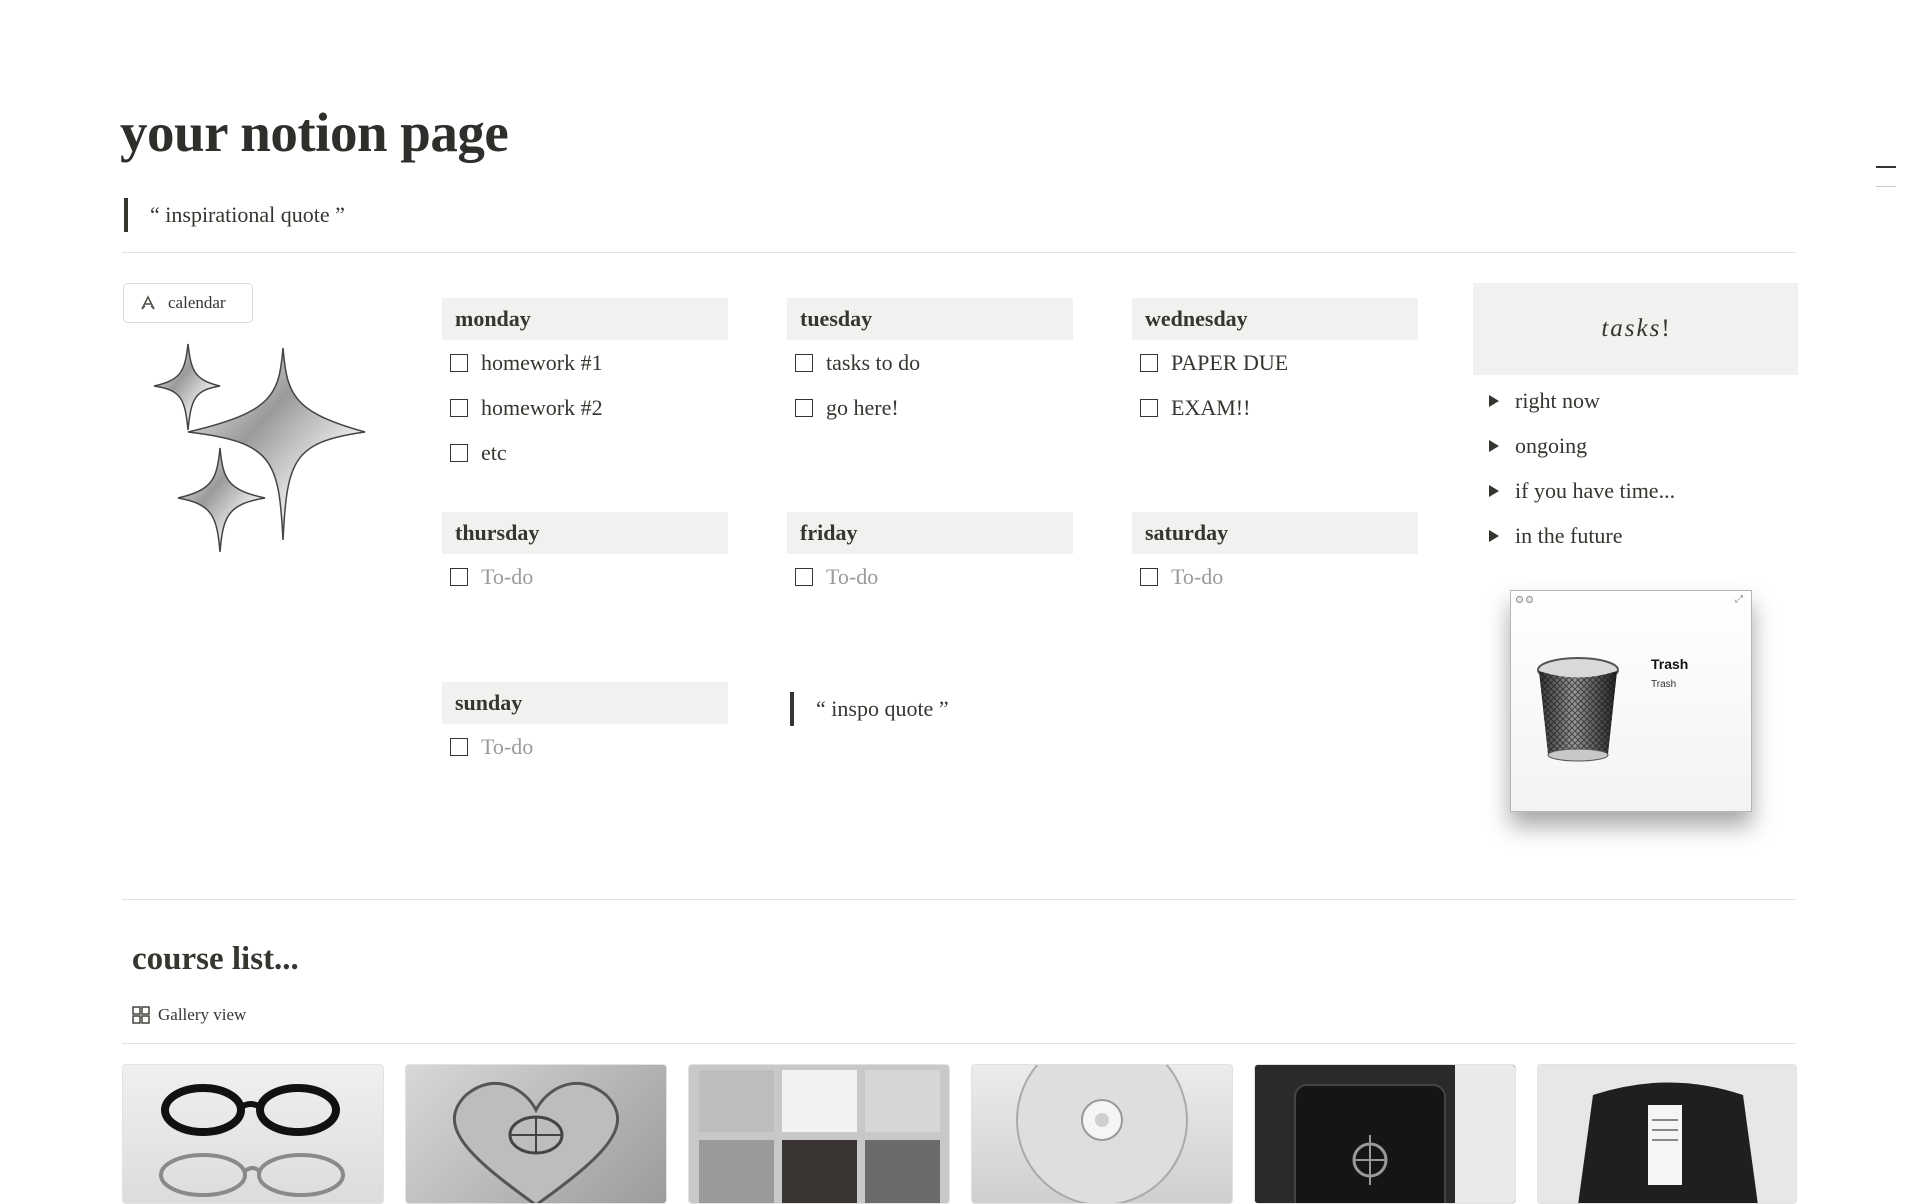 The width and height of the screenshot is (1920, 1204). Describe the element at coordinates (1631, 328) in the screenshot. I see `tasks-title: tasks` at that location.